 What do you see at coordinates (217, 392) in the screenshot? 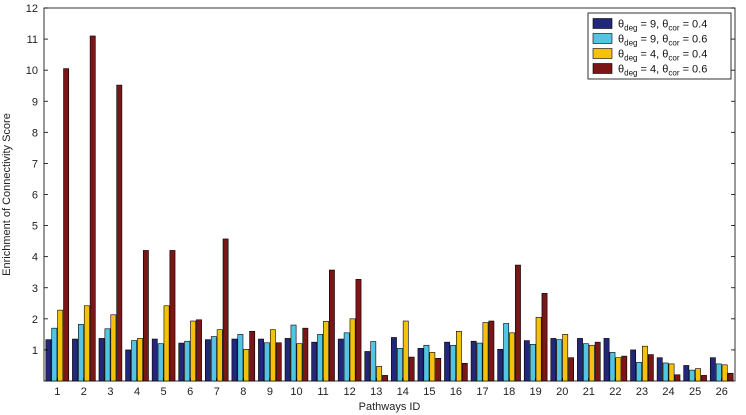
I see `x-tick-label: 7` at bounding box center [217, 392].